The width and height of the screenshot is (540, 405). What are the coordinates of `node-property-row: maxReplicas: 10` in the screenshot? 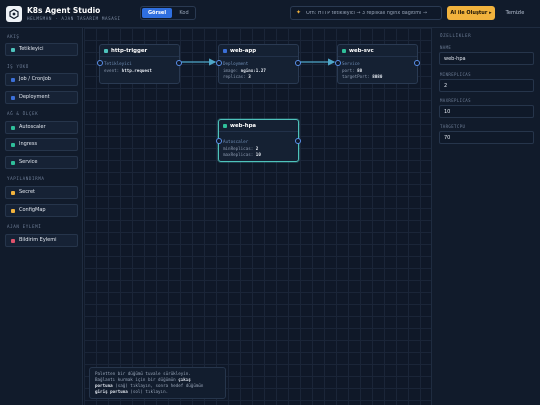 It's located at (242, 154).